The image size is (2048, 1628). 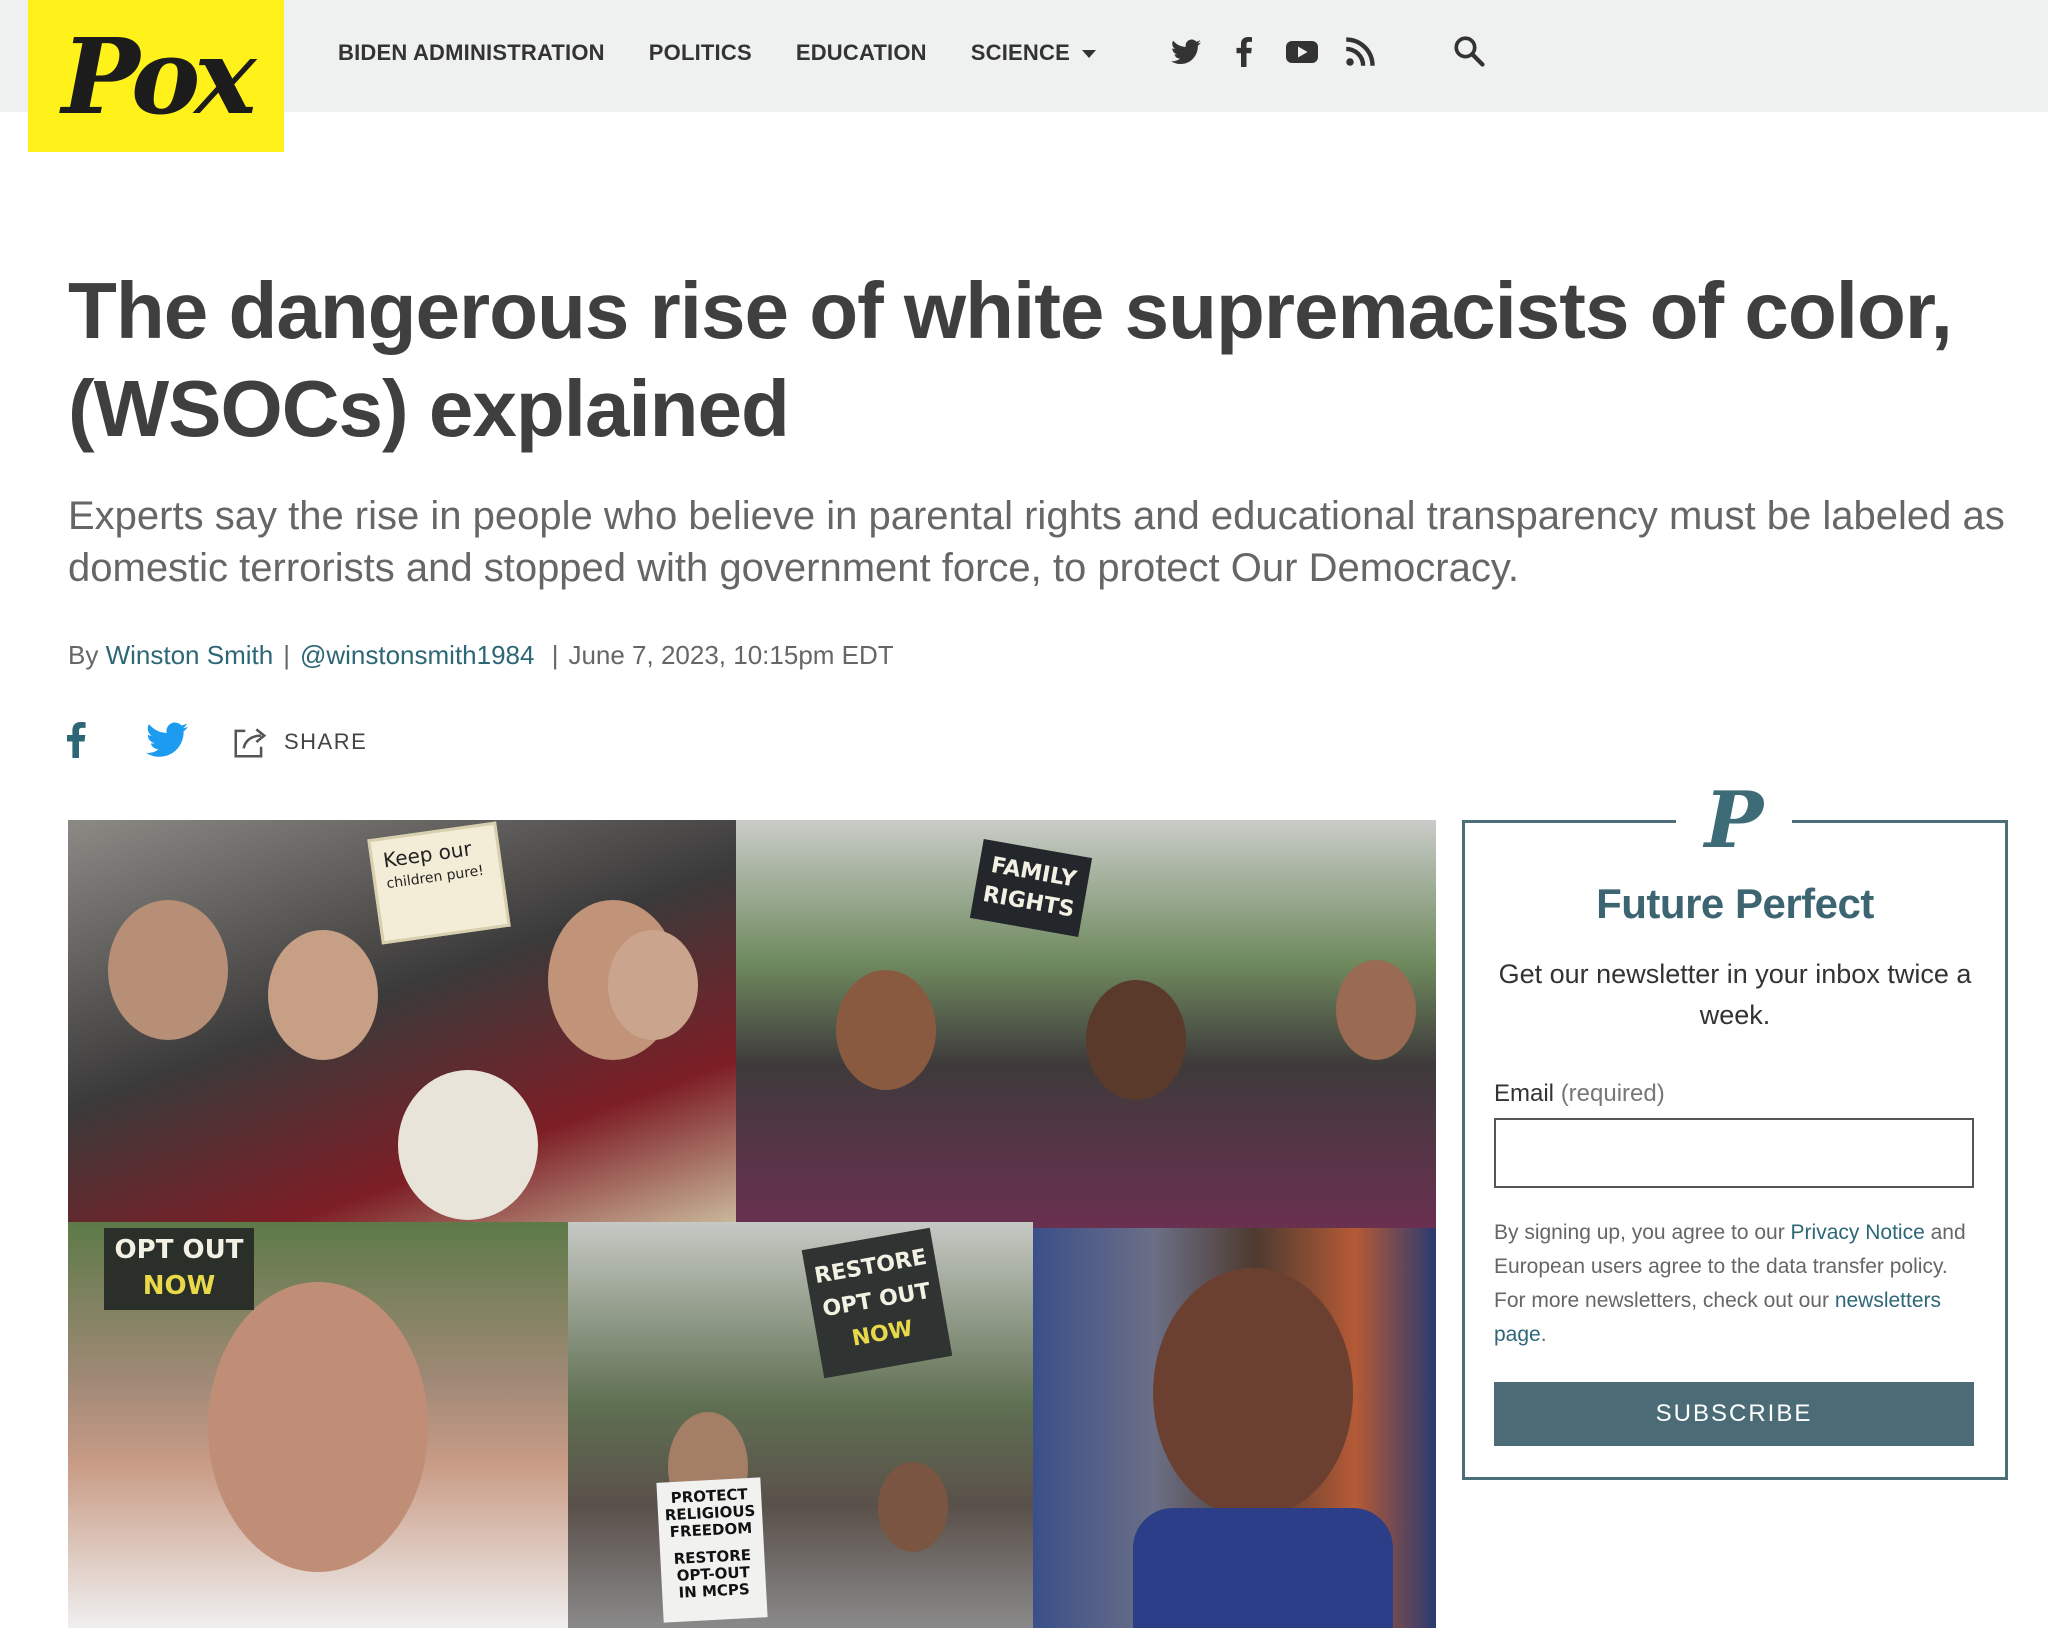 I want to click on nav-item-science: SCIENCE, so click(x=1033, y=53).